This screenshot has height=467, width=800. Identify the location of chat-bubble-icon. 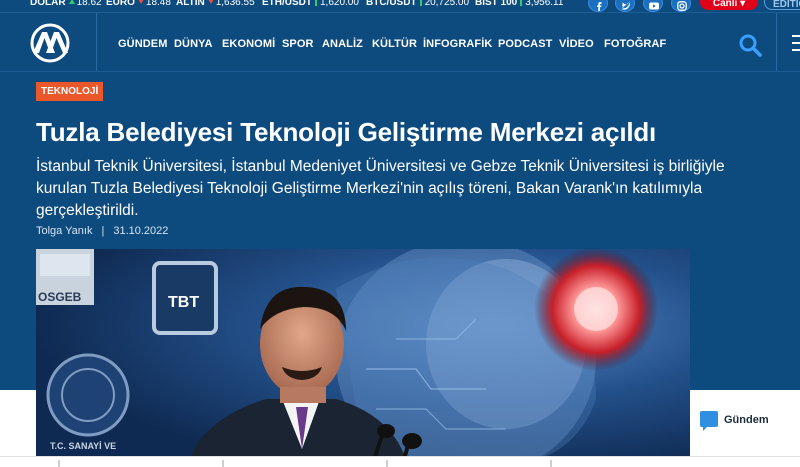
(709, 419).